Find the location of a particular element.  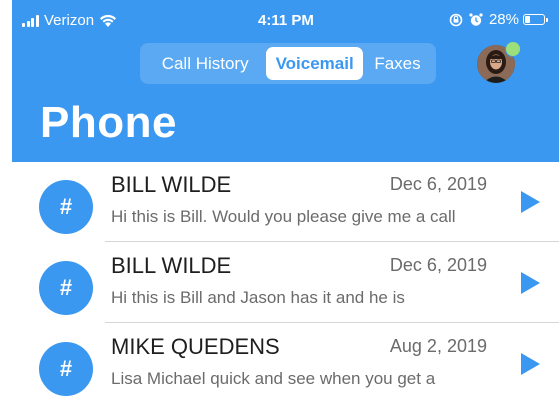

wifi-icon is located at coordinates (108, 20).